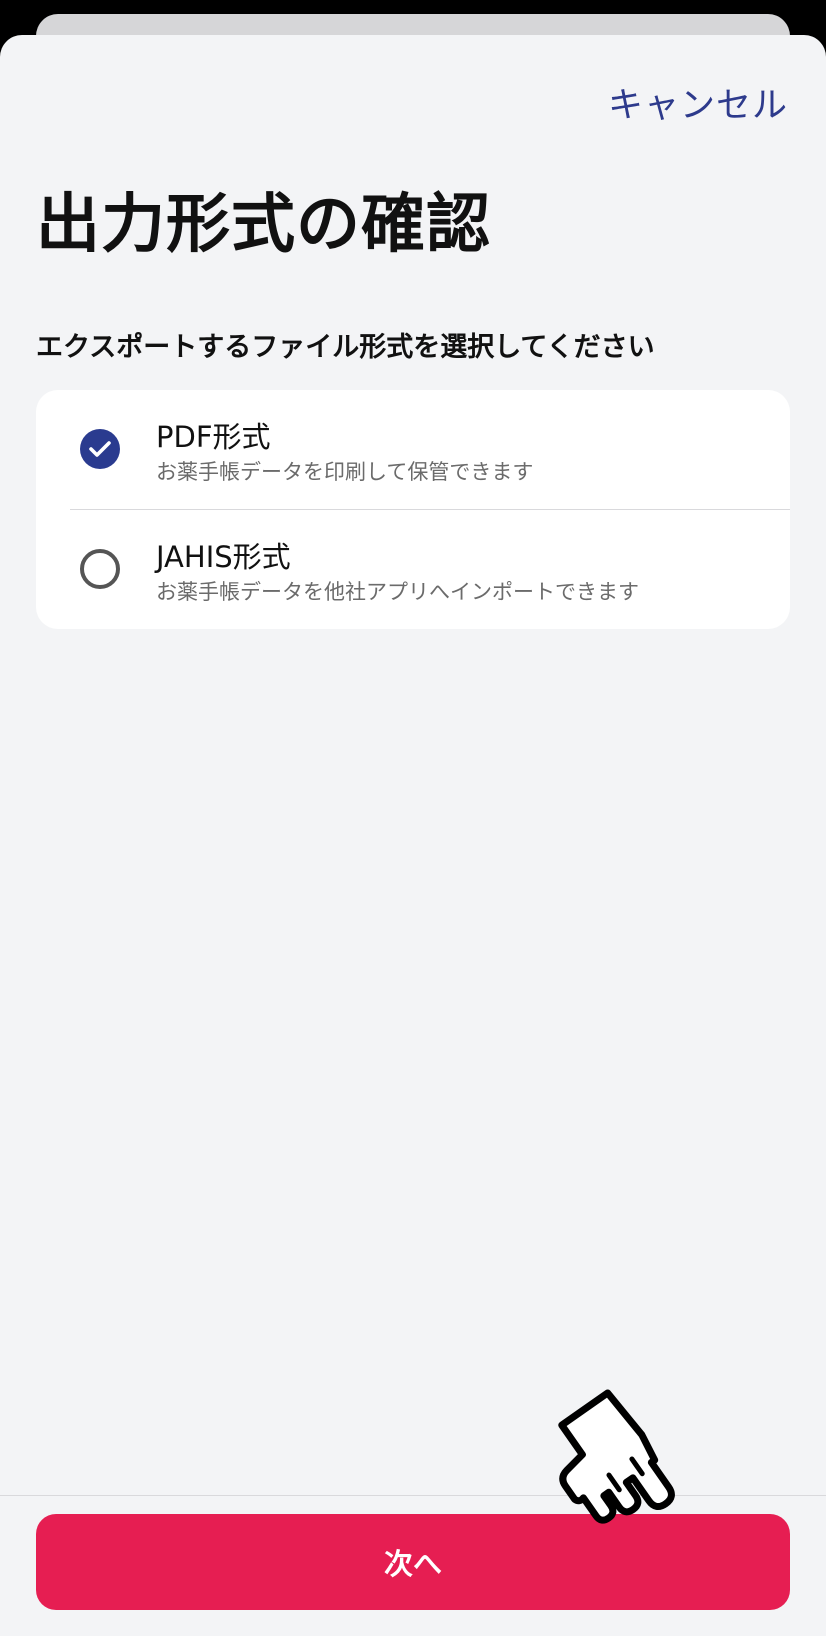  I want to click on radio-empty-icon, so click(100, 569).